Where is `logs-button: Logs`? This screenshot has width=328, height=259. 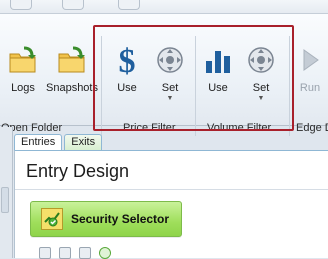
logs-button: Logs is located at coordinates (23, 75).